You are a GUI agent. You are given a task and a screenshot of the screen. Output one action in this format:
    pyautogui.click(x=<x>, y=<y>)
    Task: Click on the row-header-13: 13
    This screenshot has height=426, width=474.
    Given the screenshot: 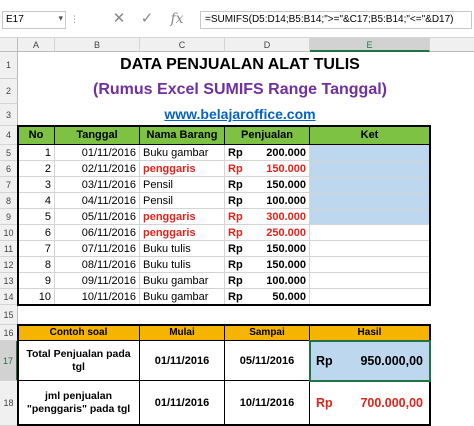 What is the action you would take?
    pyautogui.click(x=9, y=281)
    